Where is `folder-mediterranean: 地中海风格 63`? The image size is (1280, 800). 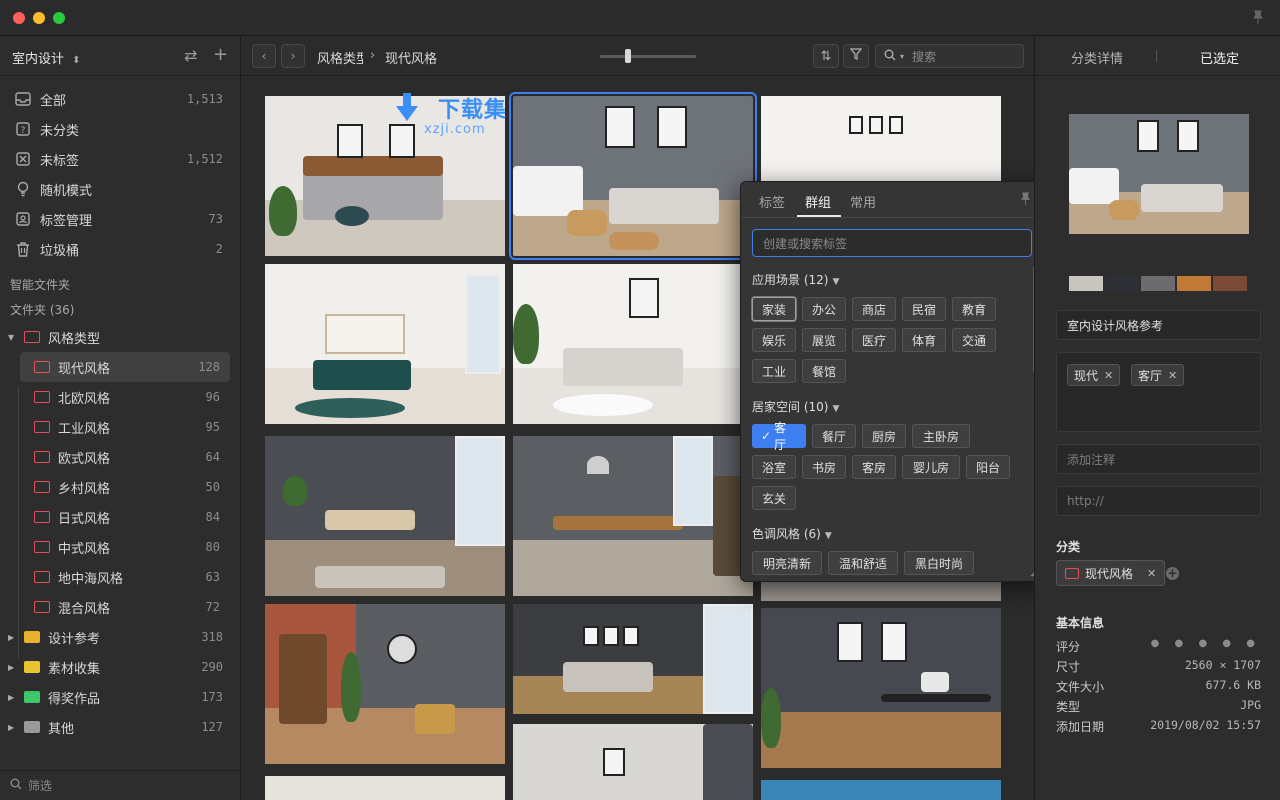
folder-mediterranean: 地中海风格 63 is located at coordinates (125, 577).